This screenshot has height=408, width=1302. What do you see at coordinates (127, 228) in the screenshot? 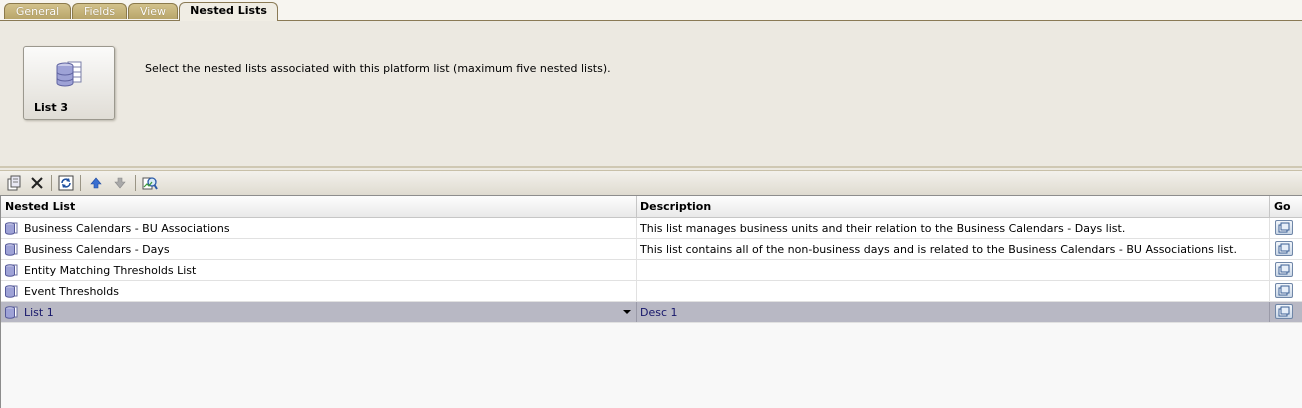
I see `nested-list-name: Business Calendars - BU Associations` at bounding box center [127, 228].